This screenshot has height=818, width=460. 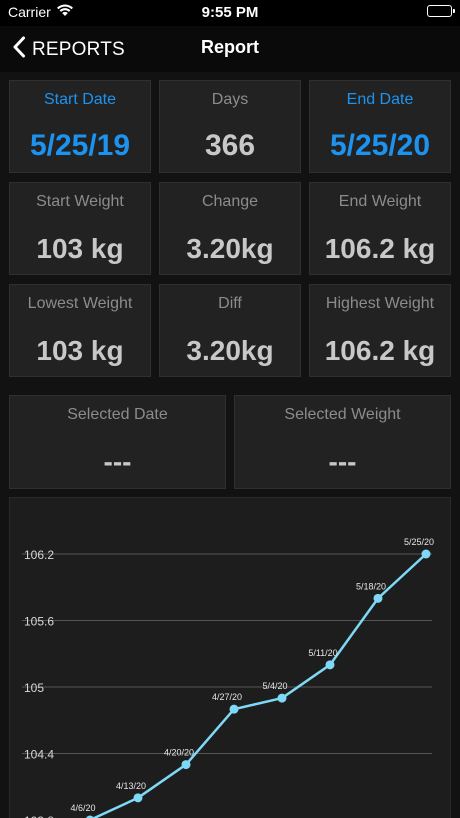 What do you see at coordinates (230, 99) in the screenshot?
I see `days-label: Days` at bounding box center [230, 99].